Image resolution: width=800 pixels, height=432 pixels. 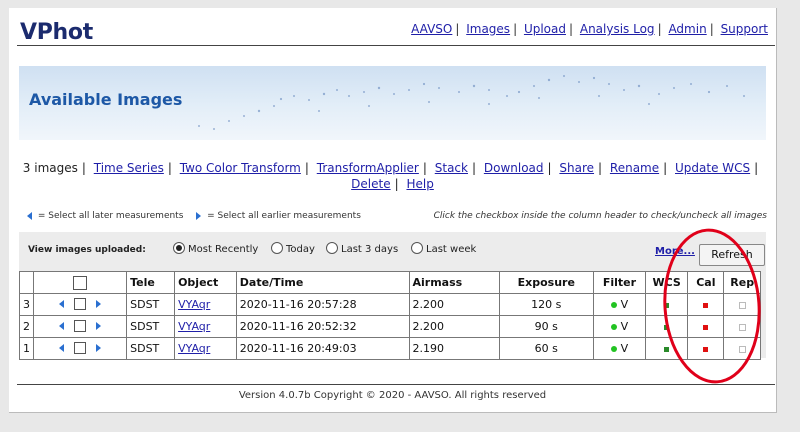 What do you see at coordinates (712, 306) in the screenshot?
I see `annotation-circle` at bounding box center [712, 306].